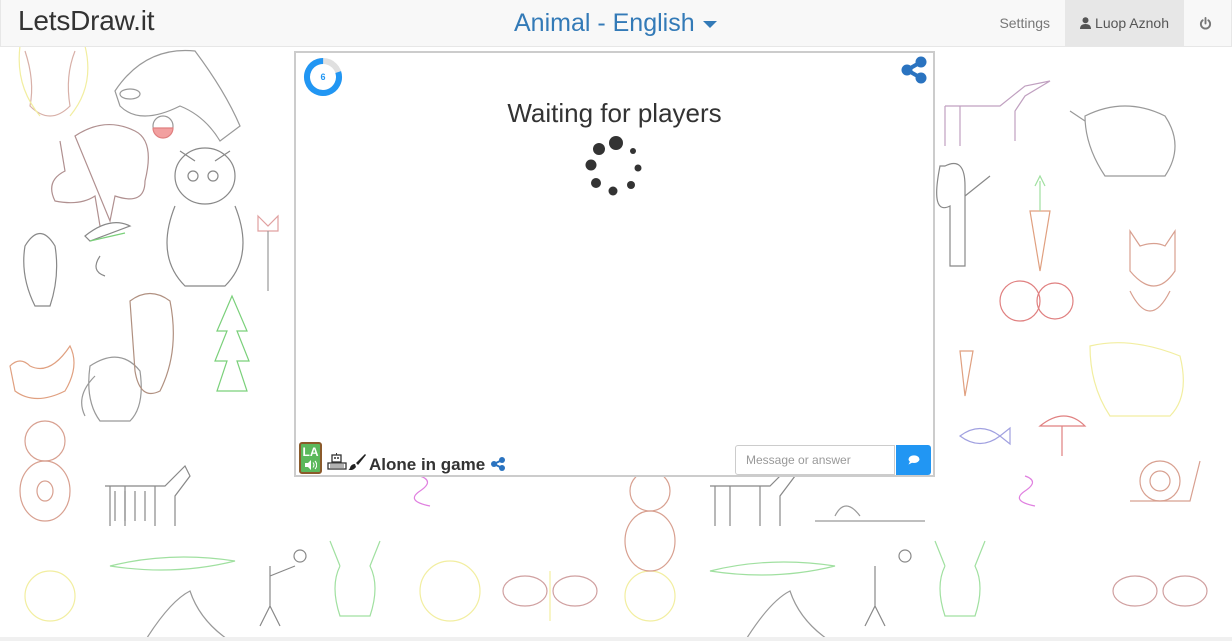  Describe the element at coordinates (960, 578) in the screenshot. I see `frog2-doodle` at that location.